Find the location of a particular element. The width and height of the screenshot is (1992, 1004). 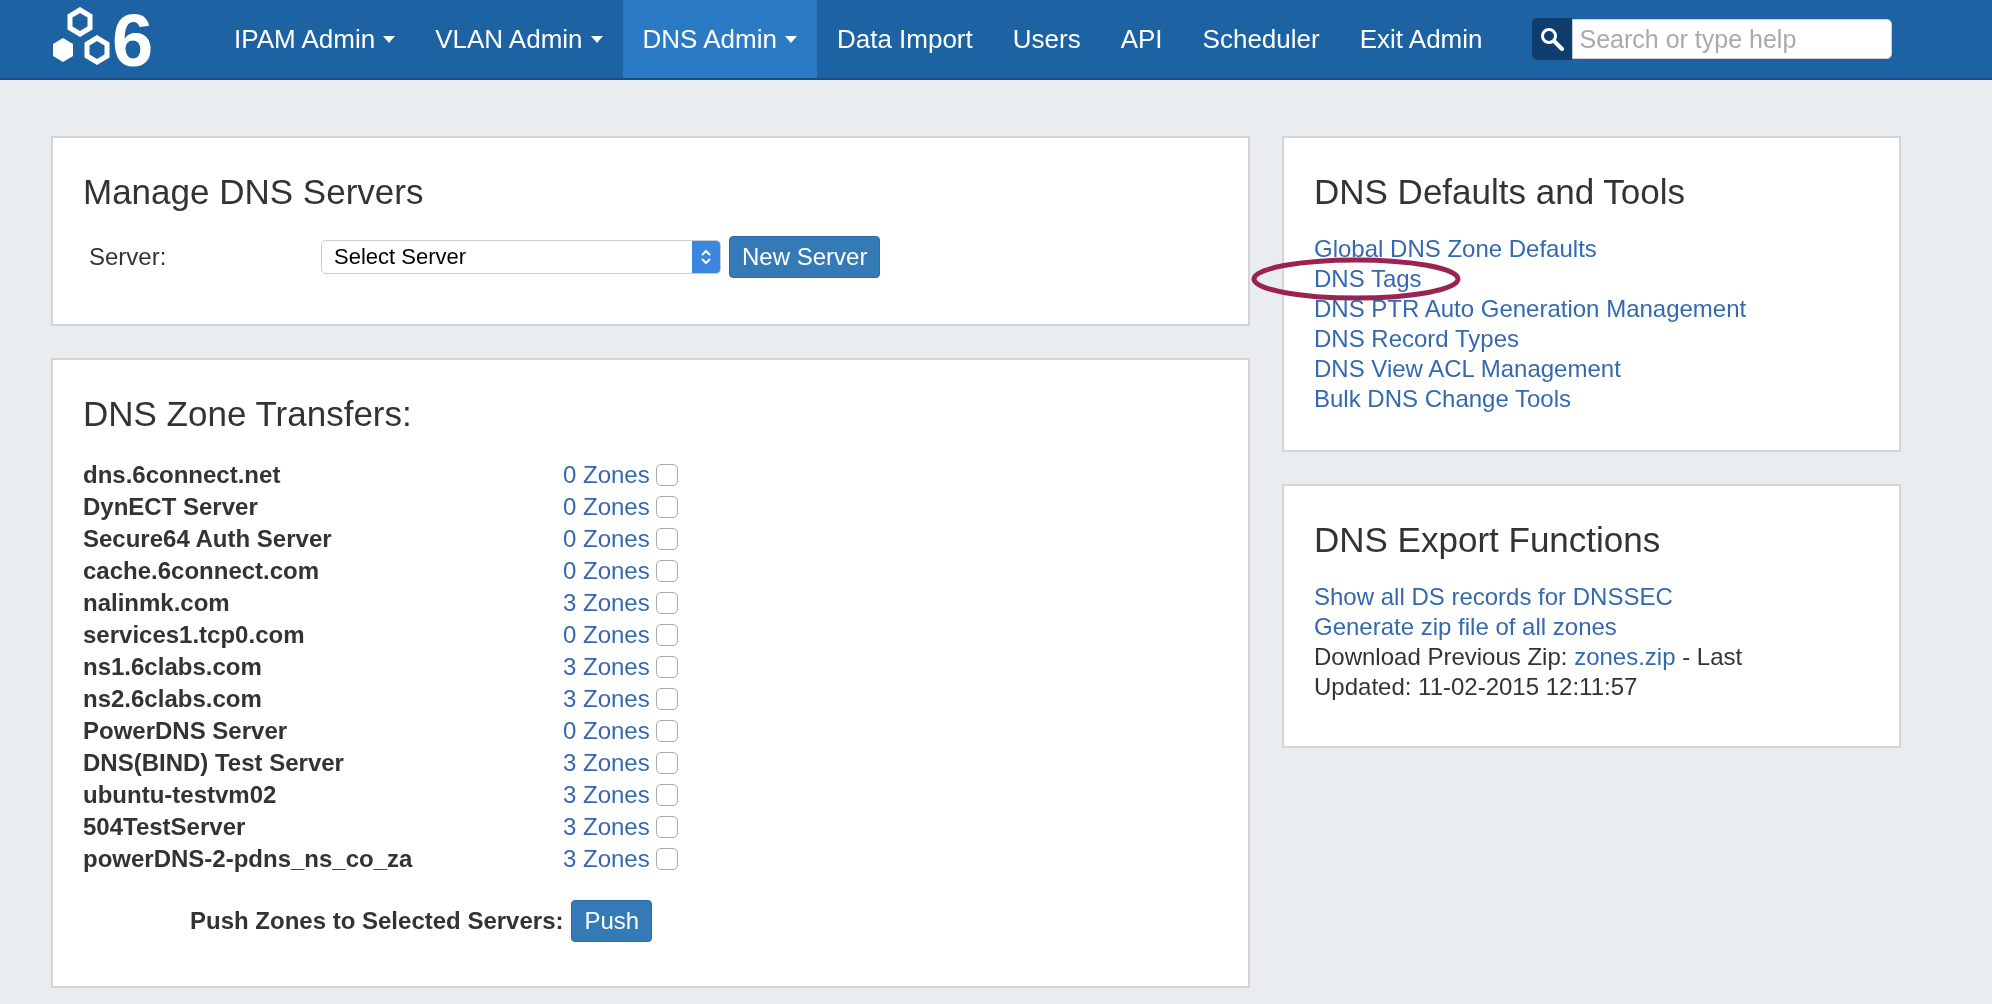

nav-tab: Data Import is located at coordinates (904, 39).